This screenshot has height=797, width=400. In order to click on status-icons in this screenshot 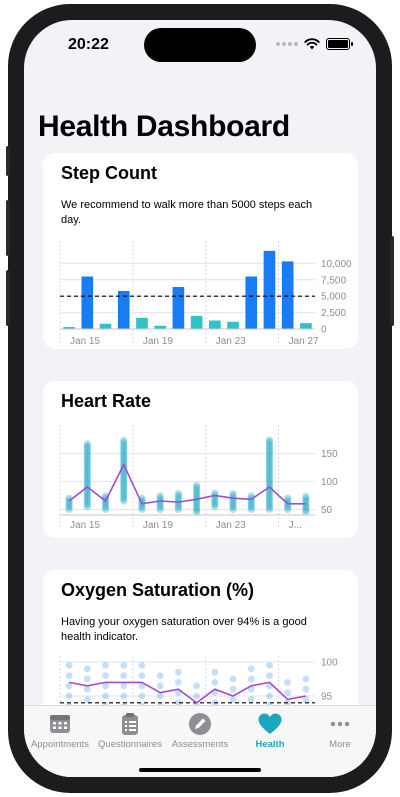, I will do `click(314, 44)`.